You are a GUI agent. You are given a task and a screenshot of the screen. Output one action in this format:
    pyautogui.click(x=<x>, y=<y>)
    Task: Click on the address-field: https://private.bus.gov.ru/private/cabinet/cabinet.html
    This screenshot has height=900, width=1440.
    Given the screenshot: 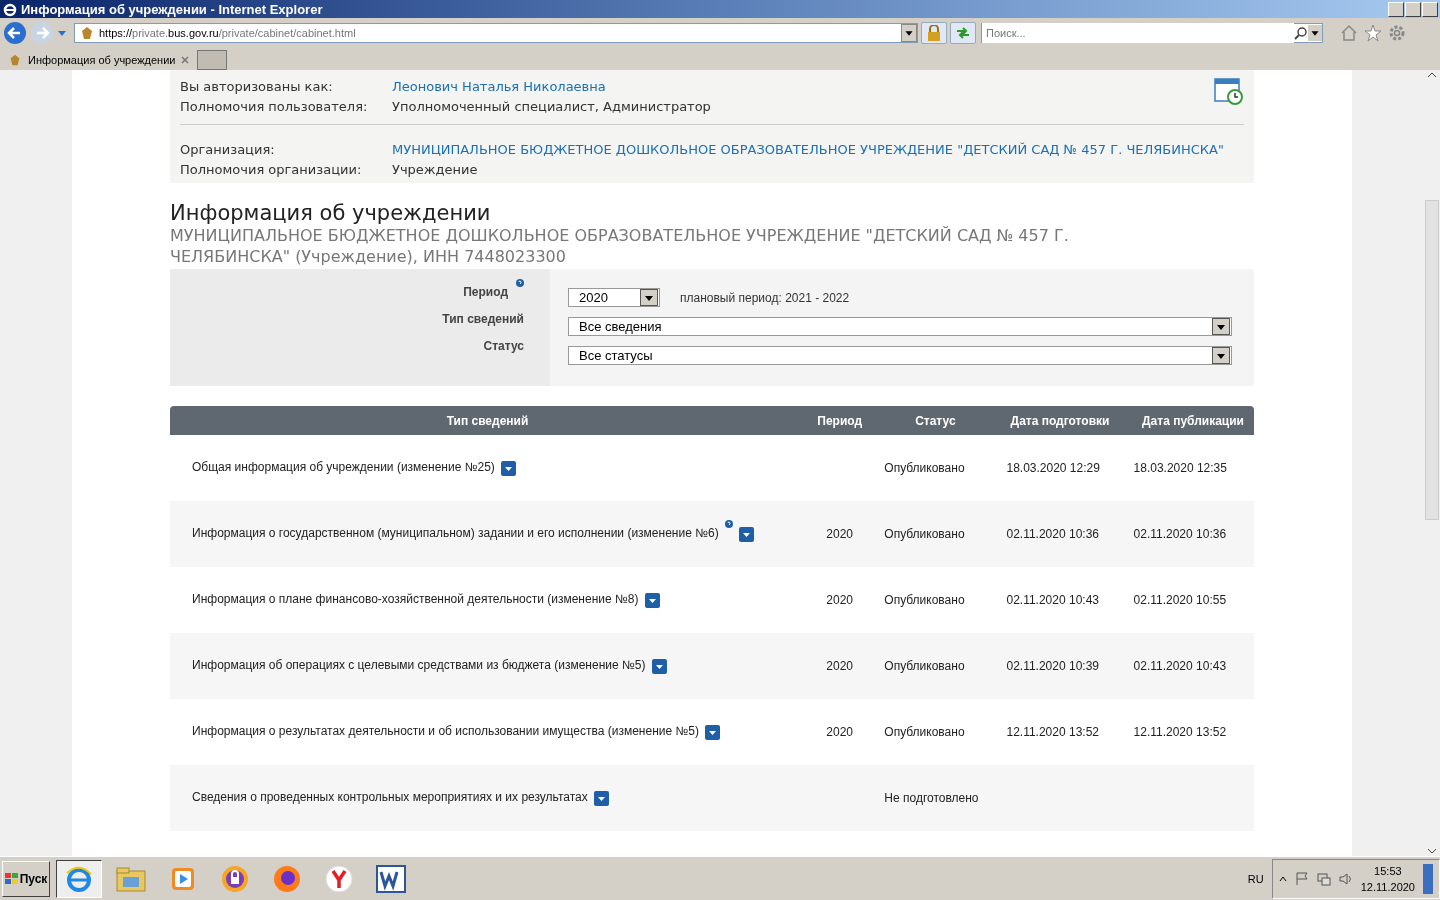 What is the action you would take?
    pyautogui.click(x=496, y=33)
    